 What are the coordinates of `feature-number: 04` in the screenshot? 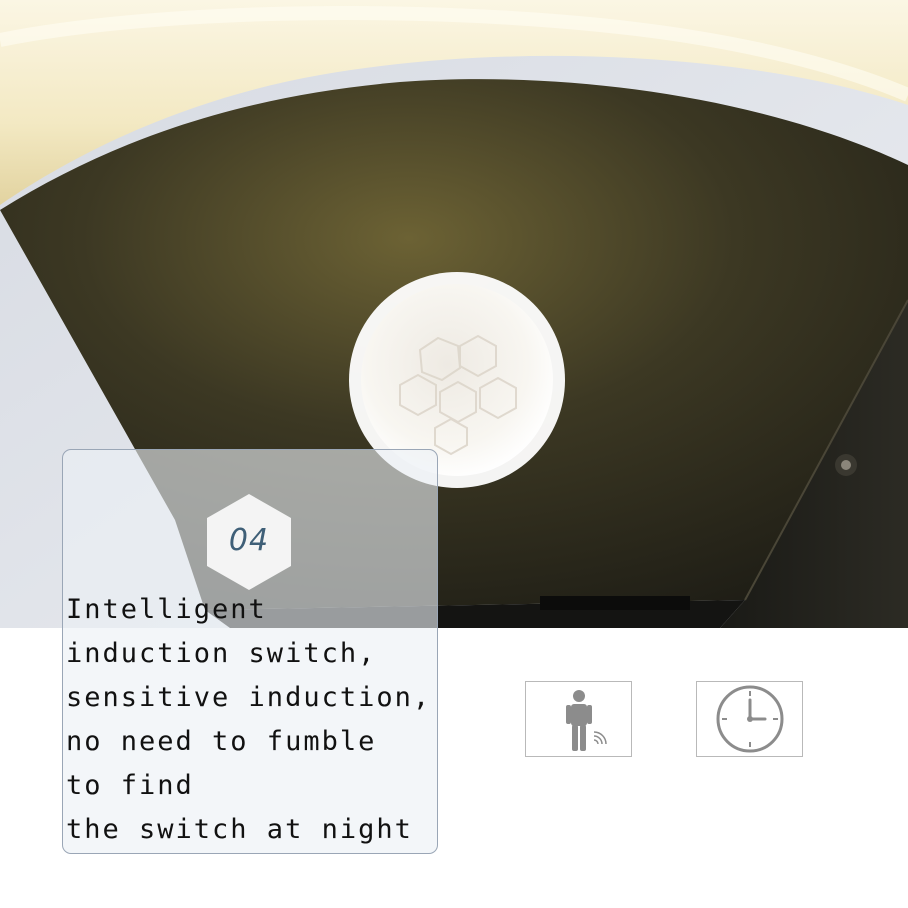 It's located at (249, 540).